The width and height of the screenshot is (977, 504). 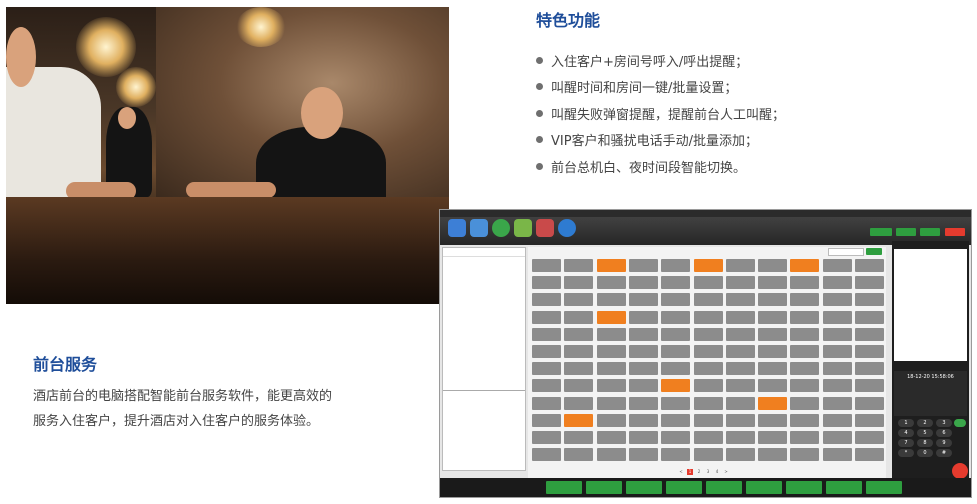 What do you see at coordinates (545, 228) in the screenshot?
I see `report-icon` at bounding box center [545, 228].